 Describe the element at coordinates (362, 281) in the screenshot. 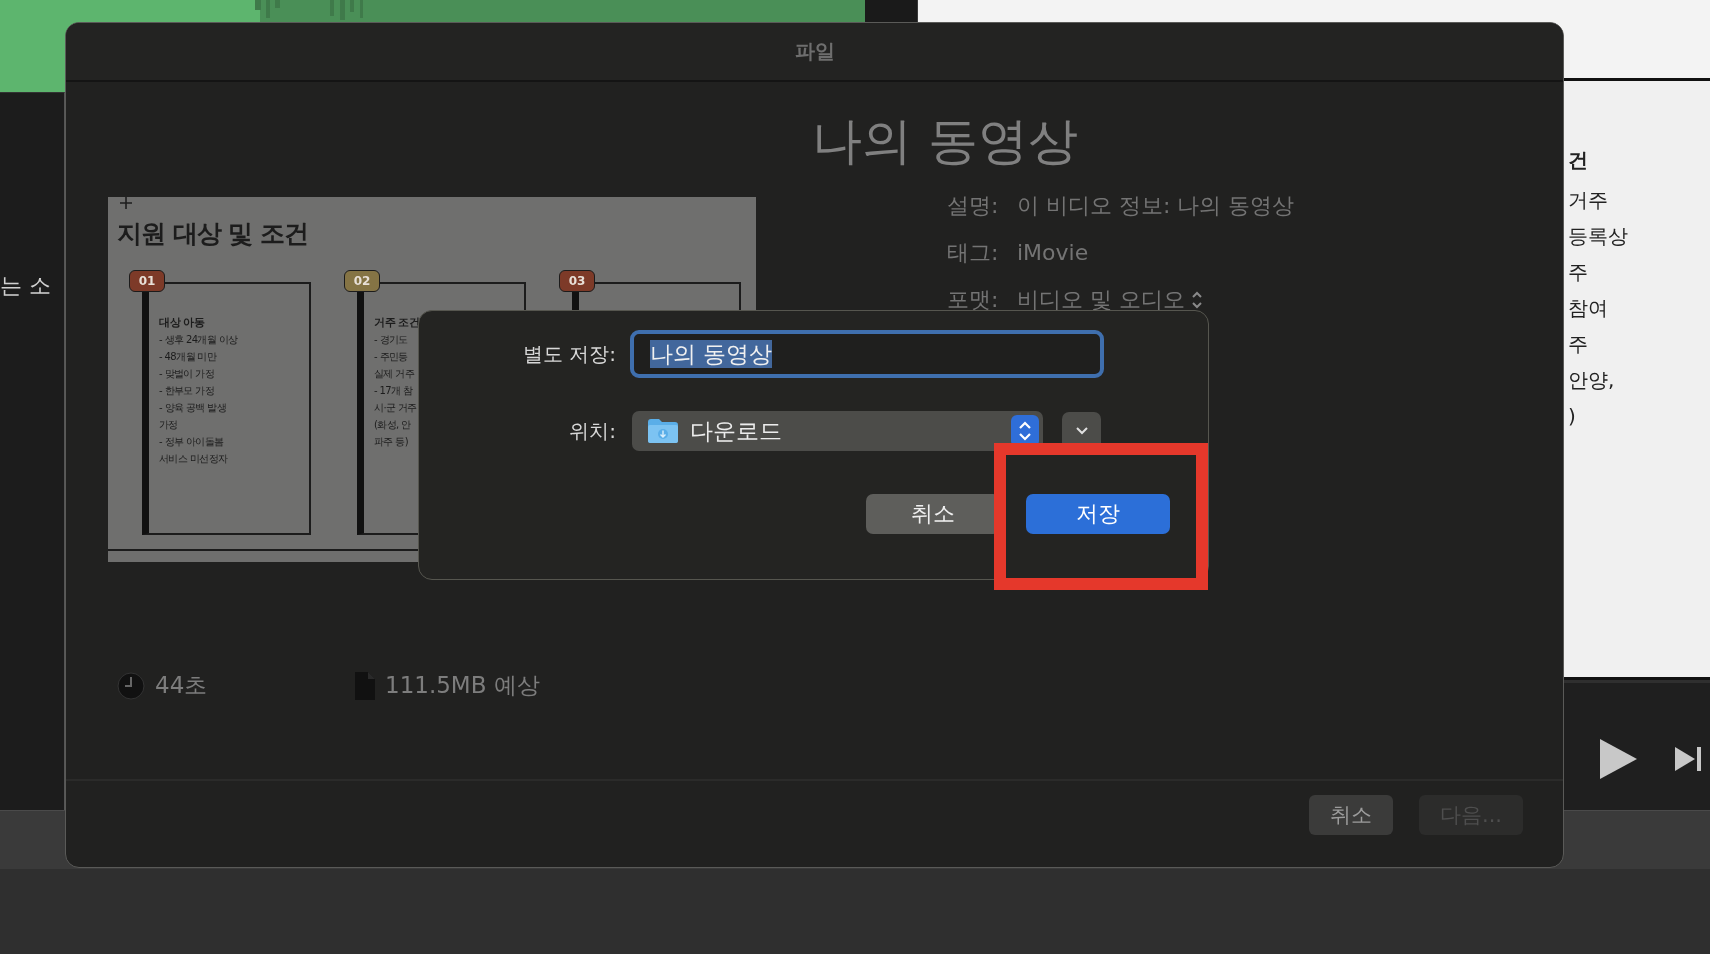

I see `number-tag: 02` at that location.